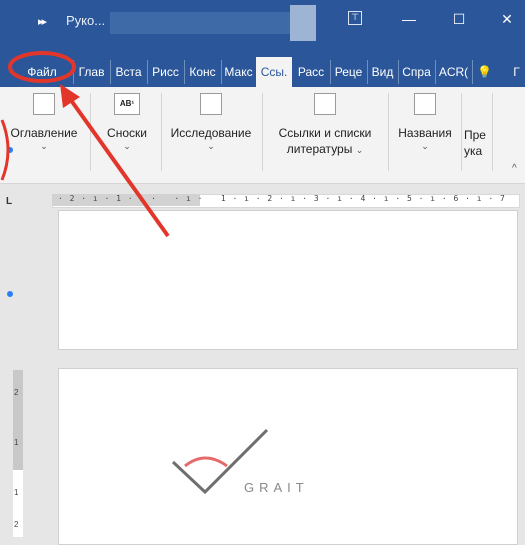  Describe the element at coordinates (202, 72) in the screenshot. I see `tab-design: Конс` at that location.